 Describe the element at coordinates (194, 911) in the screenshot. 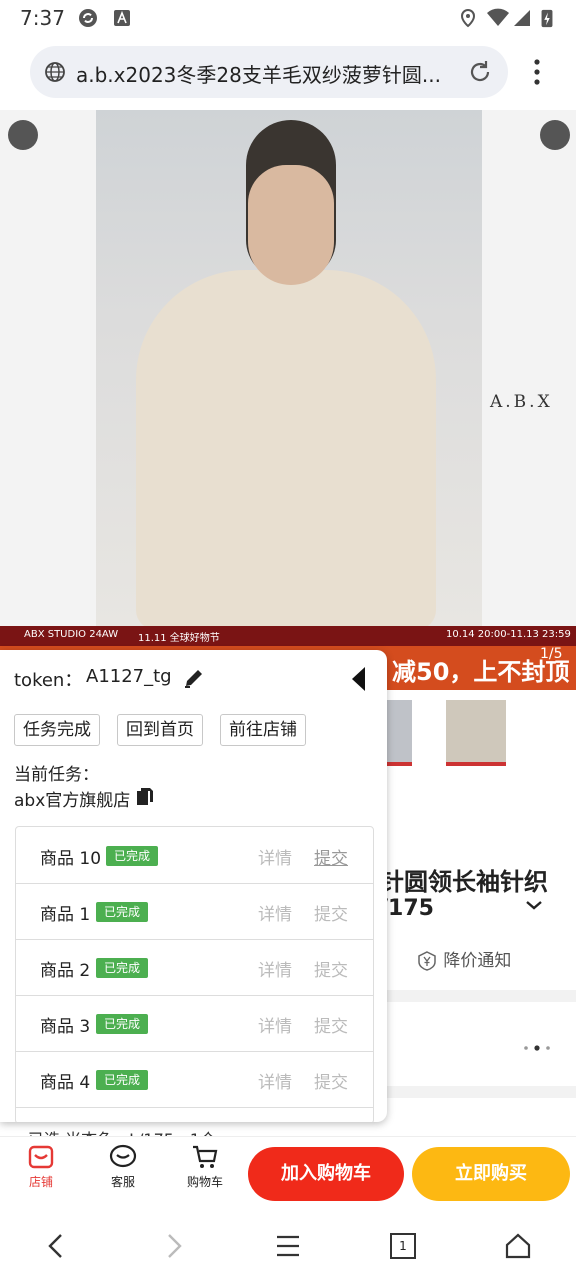

I see `task-row: 商品 1 已完成 详情 提交` at that location.